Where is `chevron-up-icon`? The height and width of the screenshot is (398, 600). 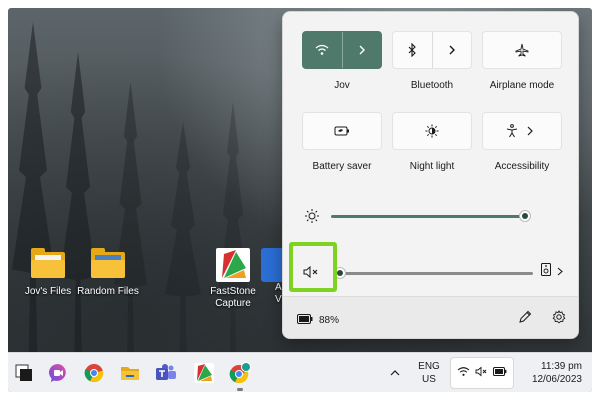
chevron-up-icon is located at coordinates (395, 373).